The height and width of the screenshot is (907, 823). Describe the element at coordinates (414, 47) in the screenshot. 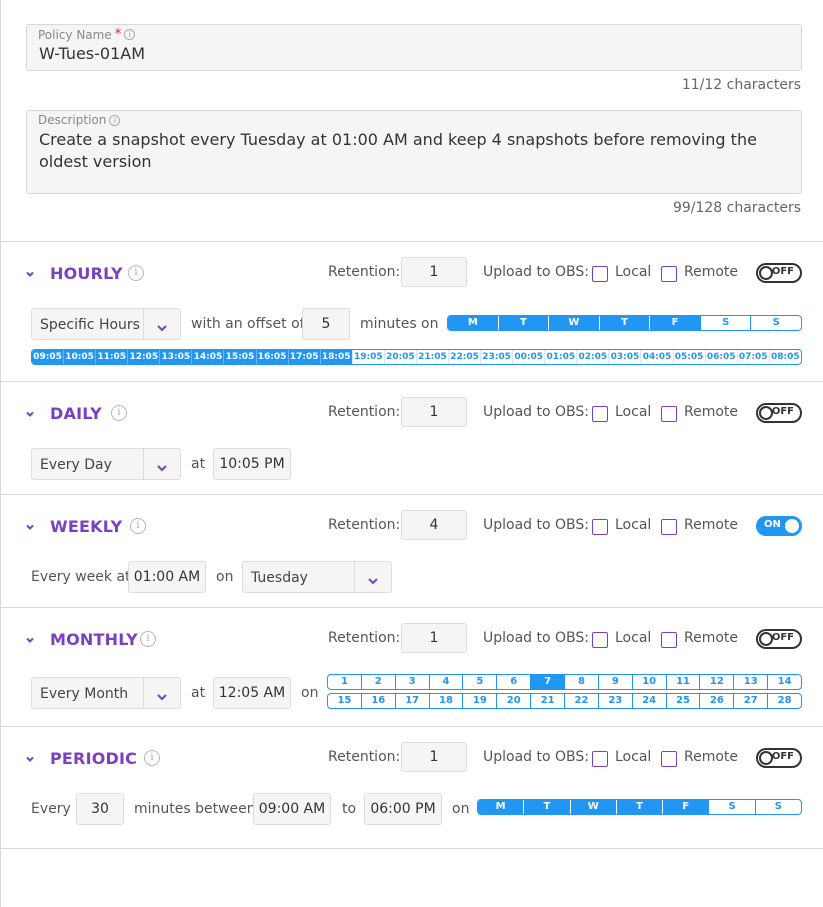

I see `policy-name-field: Policy Name * i W-Tues-01AM` at that location.